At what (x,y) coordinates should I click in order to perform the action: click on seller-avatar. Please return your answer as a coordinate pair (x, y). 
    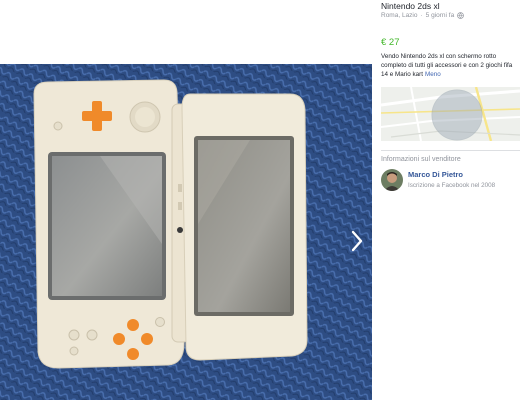
    Looking at the image, I should click on (392, 180).